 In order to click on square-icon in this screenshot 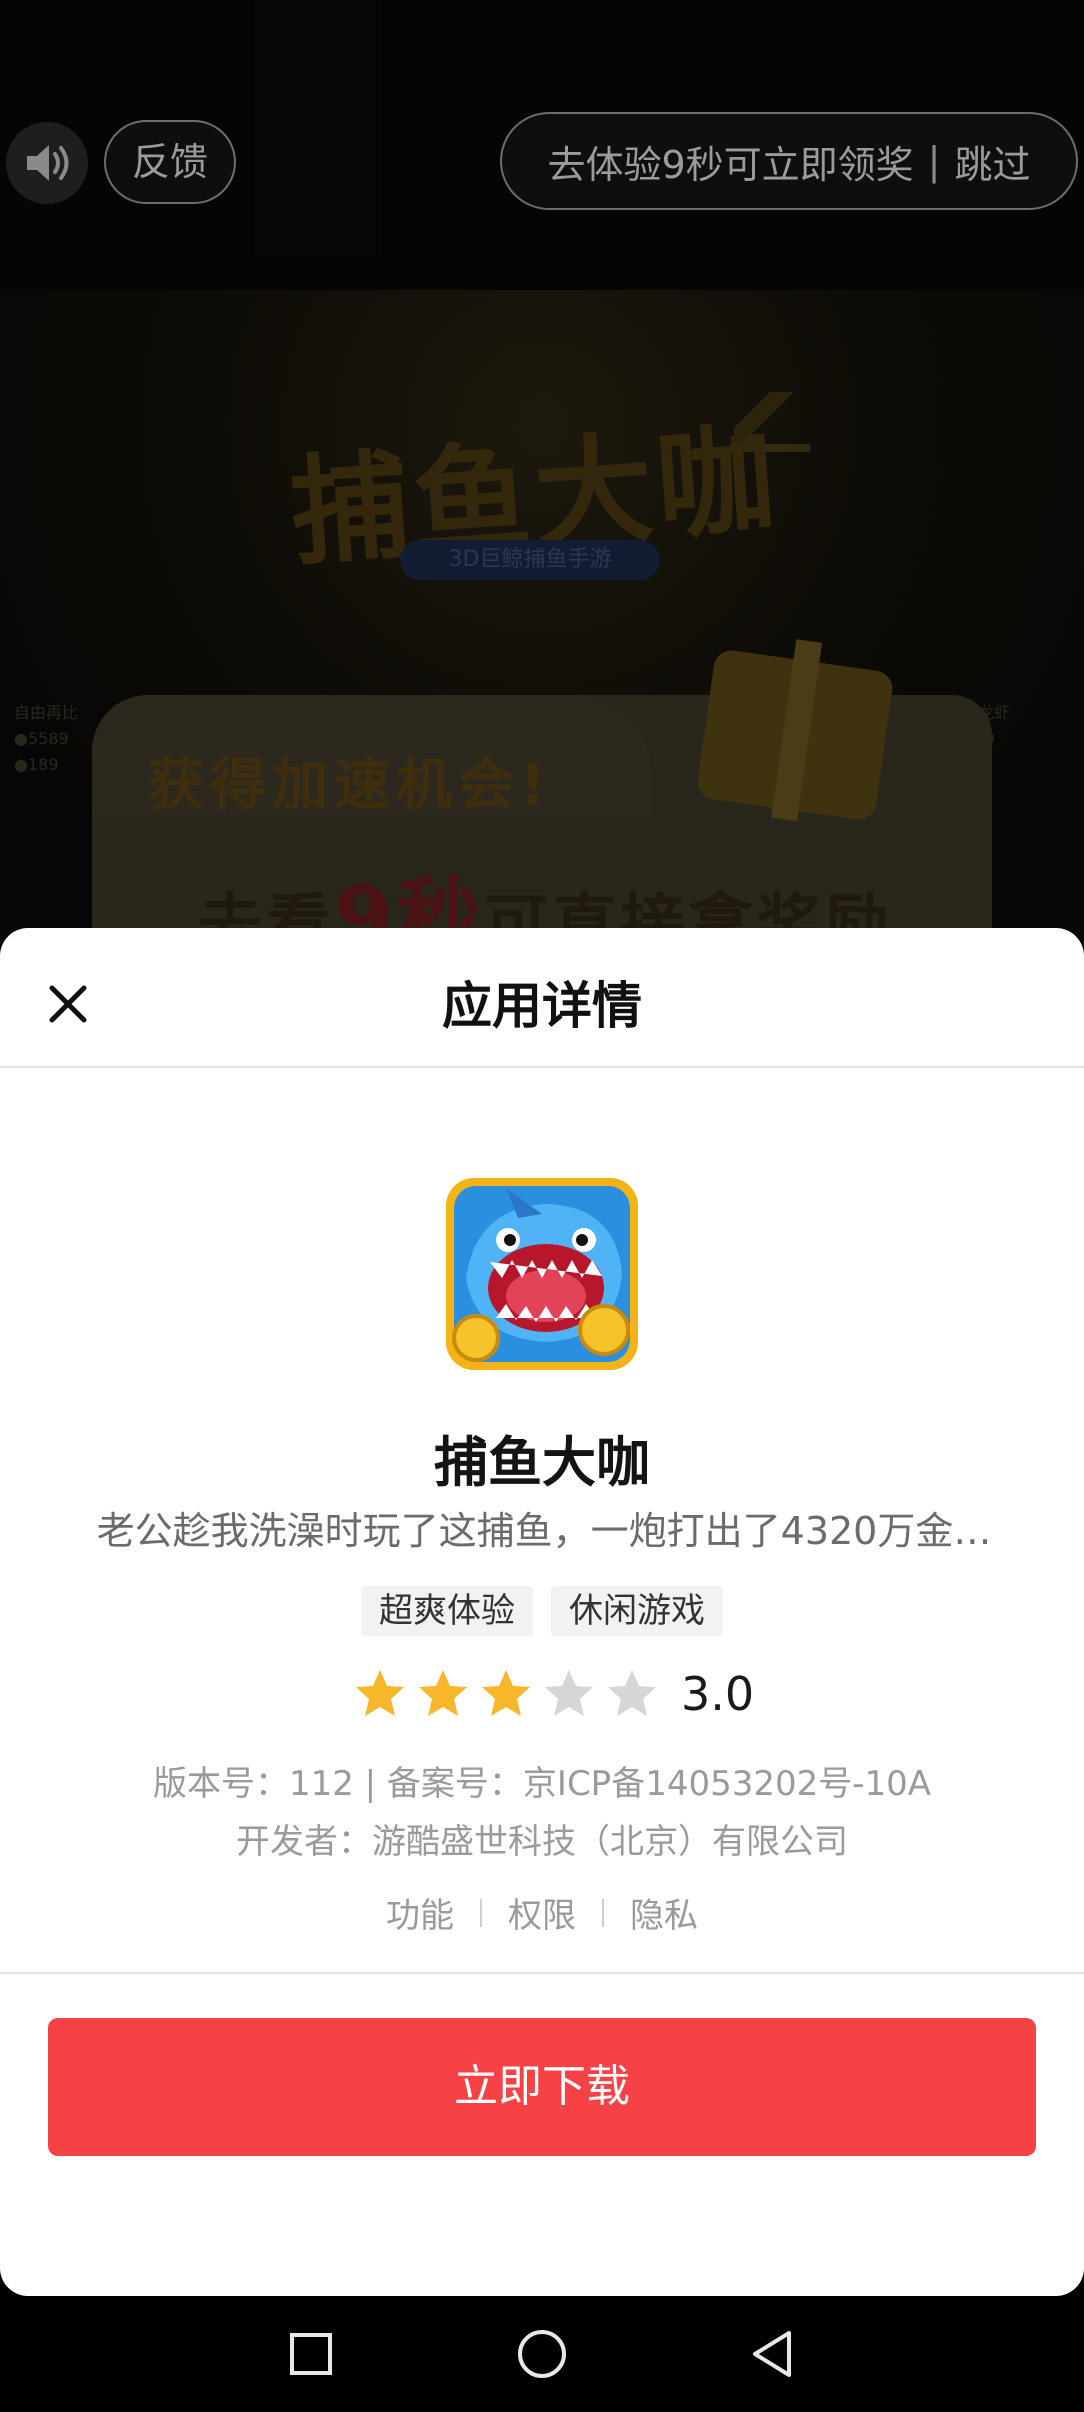, I will do `click(311, 2354)`.